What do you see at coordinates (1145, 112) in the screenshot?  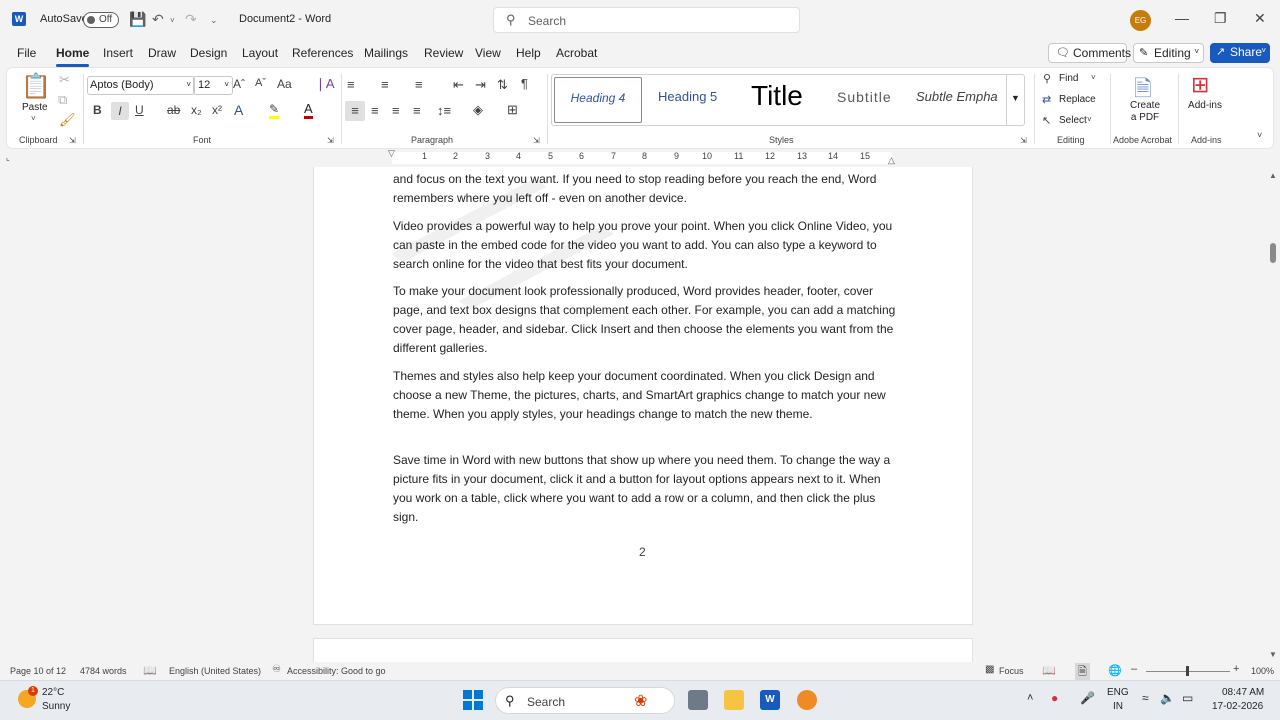 I see `create-pdf-button: Create a PDF` at bounding box center [1145, 112].